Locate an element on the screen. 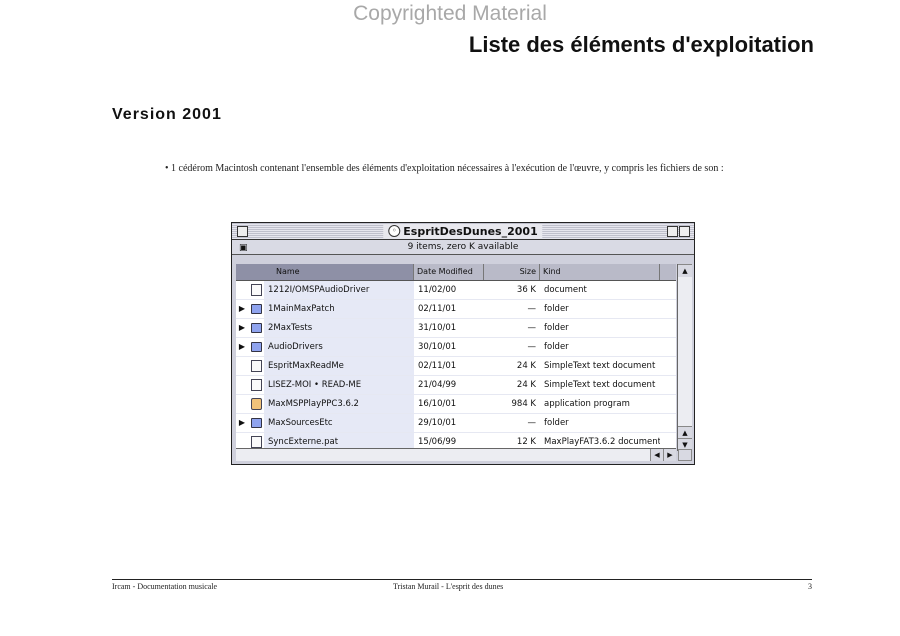 The image size is (900, 636). file-date: 21/04/99 is located at coordinates (437, 385).